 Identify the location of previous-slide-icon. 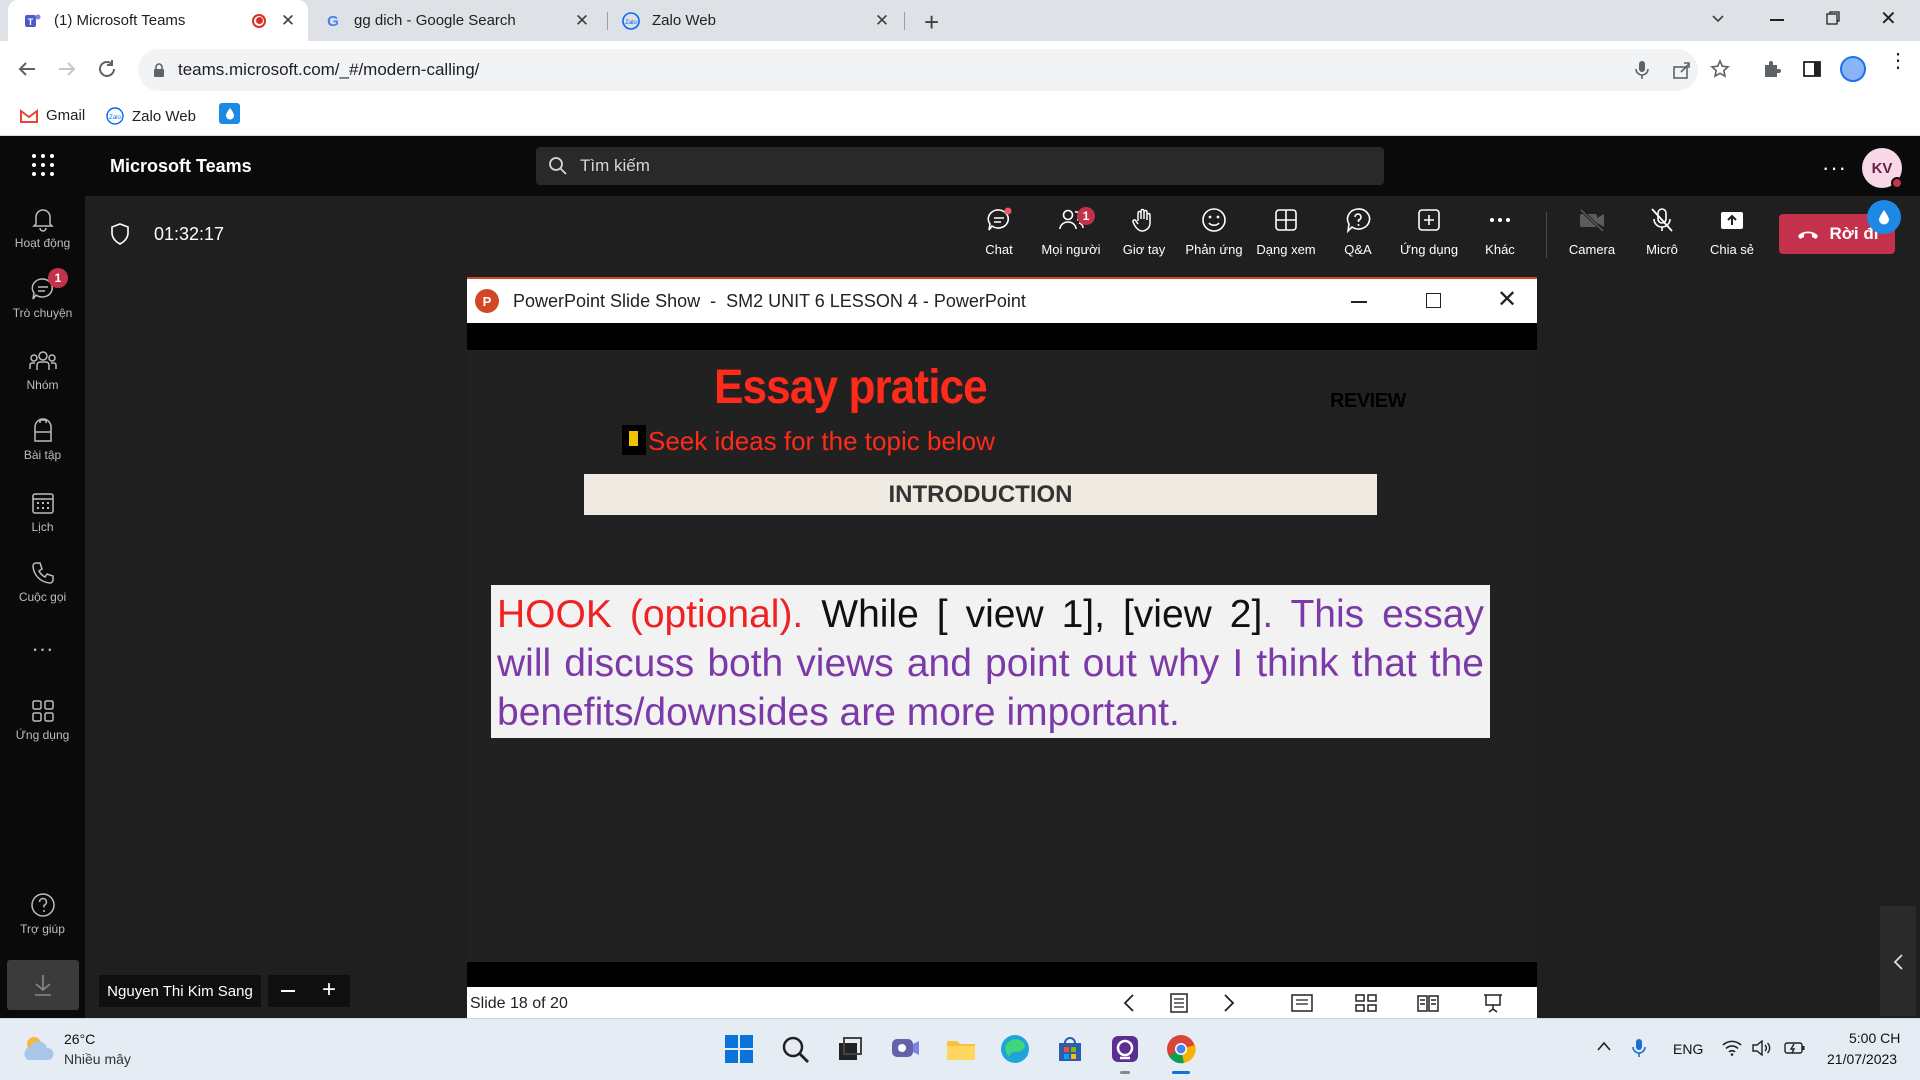
(1129, 1003).